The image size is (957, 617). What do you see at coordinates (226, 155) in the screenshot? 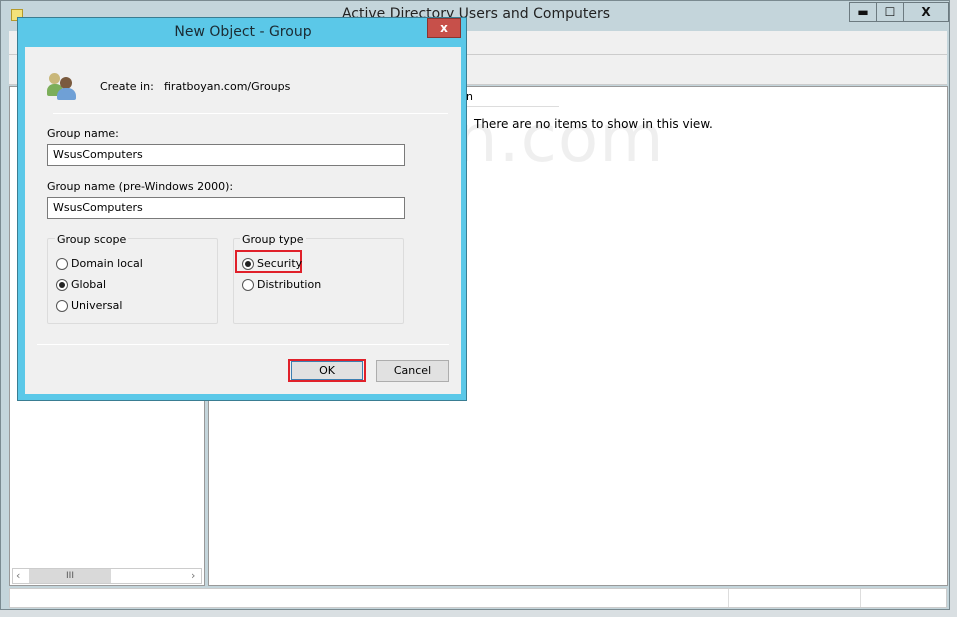
I see `group-name-input: WsusComputers` at bounding box center [226, 155].